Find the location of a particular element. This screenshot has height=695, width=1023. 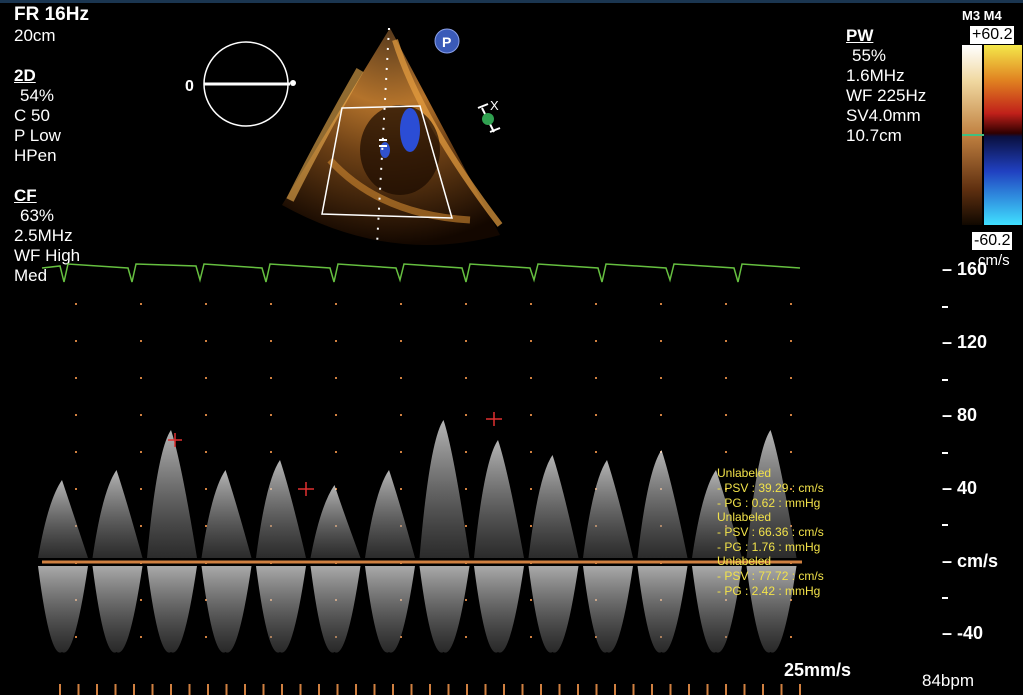

time-axis-ticks is located at coordinates (430, 689).